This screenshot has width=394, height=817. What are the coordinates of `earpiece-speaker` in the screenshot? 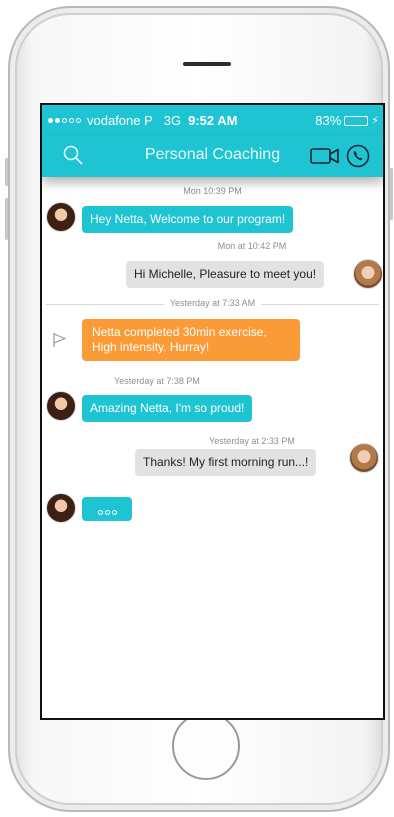 It's located at (207, 64).